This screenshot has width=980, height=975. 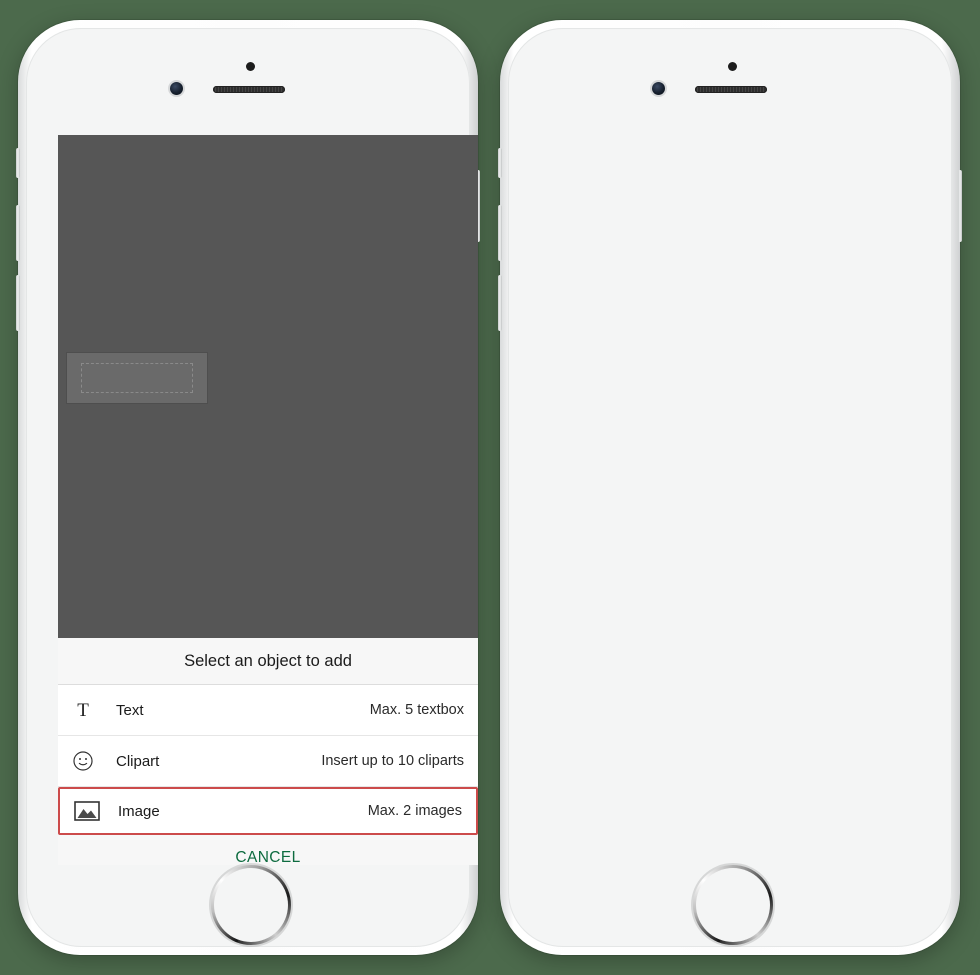 I want to click on option-hint: Max. 5 textbox, so click(x=416, y=710).